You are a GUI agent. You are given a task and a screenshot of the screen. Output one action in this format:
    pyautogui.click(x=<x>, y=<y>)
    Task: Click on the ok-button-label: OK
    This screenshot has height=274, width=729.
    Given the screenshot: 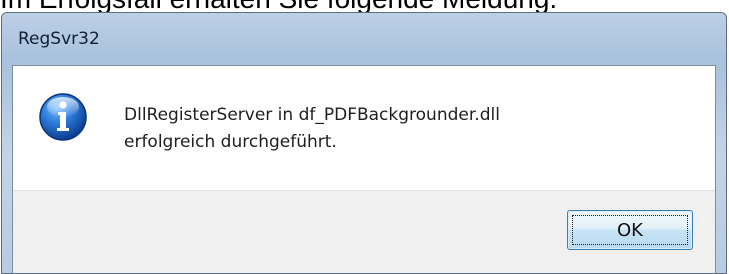 What is the action you would take?
    pyautogui.click(x=630, y=230)
    